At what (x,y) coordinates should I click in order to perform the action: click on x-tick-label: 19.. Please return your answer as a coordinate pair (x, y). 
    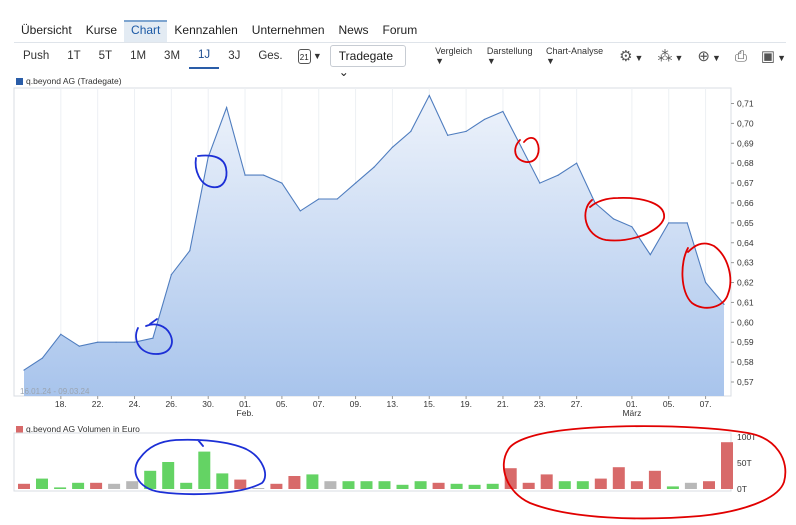
    Looking at the image, I should click on (466, 404).